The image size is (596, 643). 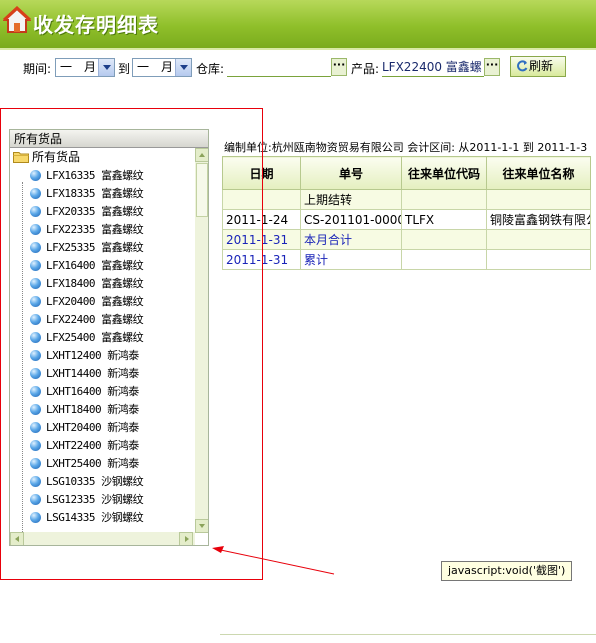 I want to click on scroll-left-icon, so click(x=17, y=538).